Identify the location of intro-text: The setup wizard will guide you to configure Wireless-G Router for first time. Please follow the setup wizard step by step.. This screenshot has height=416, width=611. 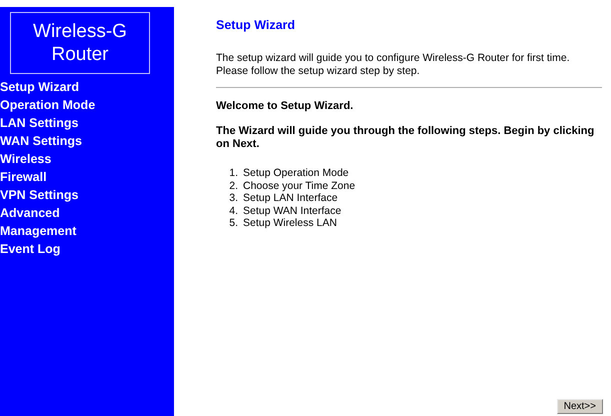
(393, 65).